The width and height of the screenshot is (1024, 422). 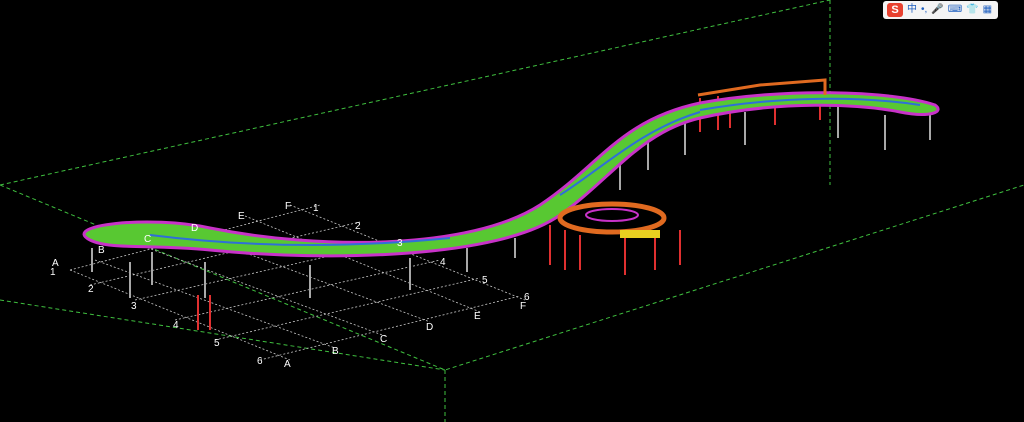 I want to click on circular-platform, so click(x=612, y=219).